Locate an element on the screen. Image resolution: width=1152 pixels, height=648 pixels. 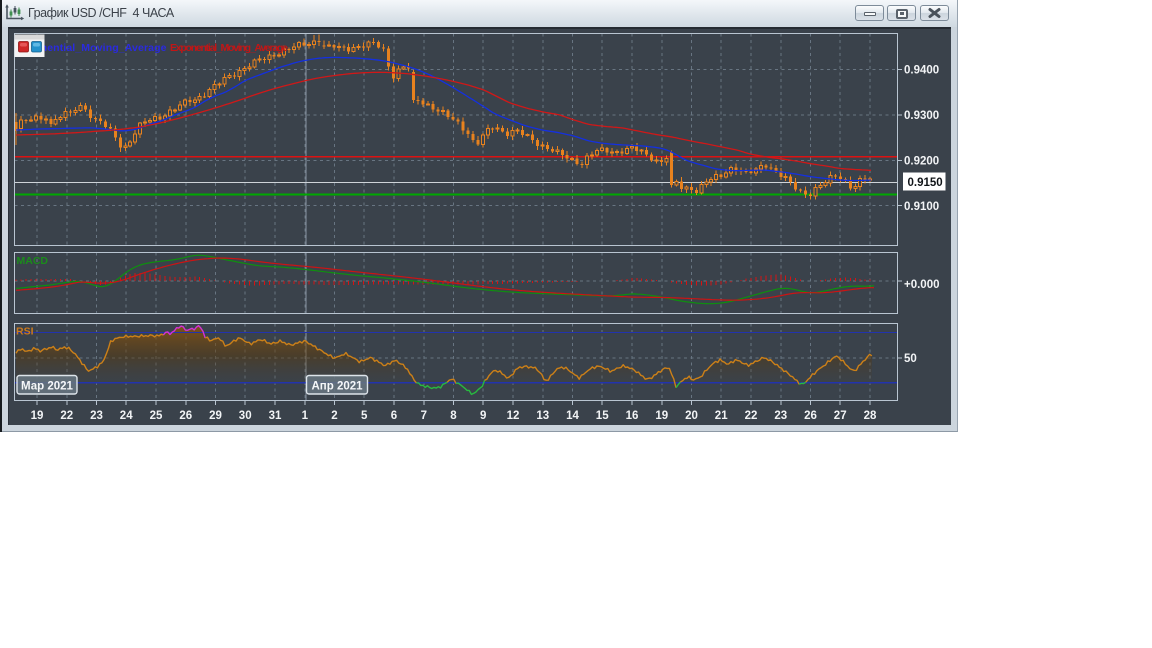
svg-text: 7 is located at coordinates (424, 416).